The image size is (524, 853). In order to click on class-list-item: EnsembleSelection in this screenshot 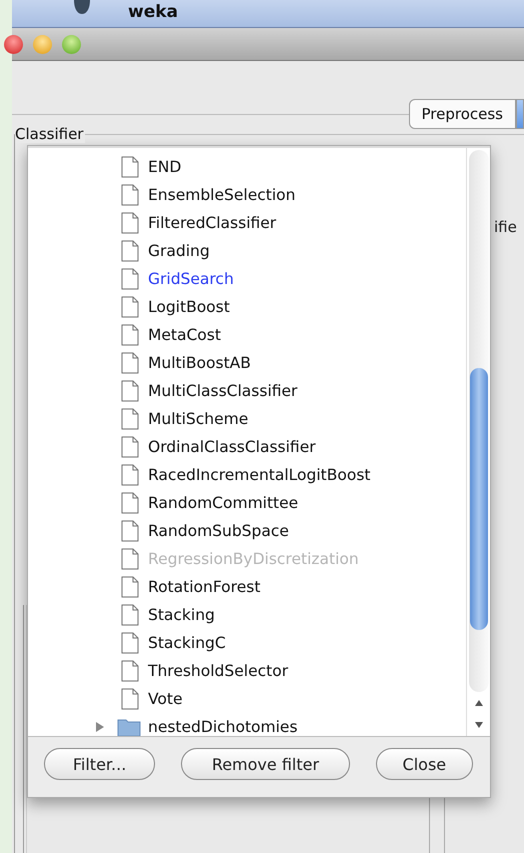, I will do `click(222, 195)`.